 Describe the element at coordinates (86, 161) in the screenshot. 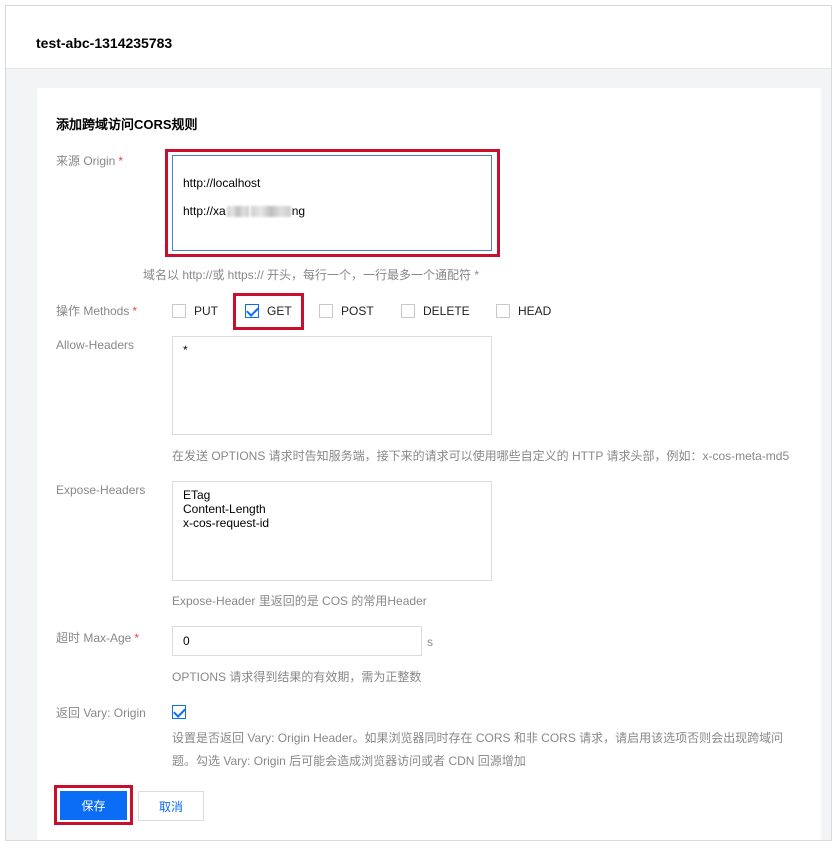

I see `origin-label-text: 来源 Origin` at that location.